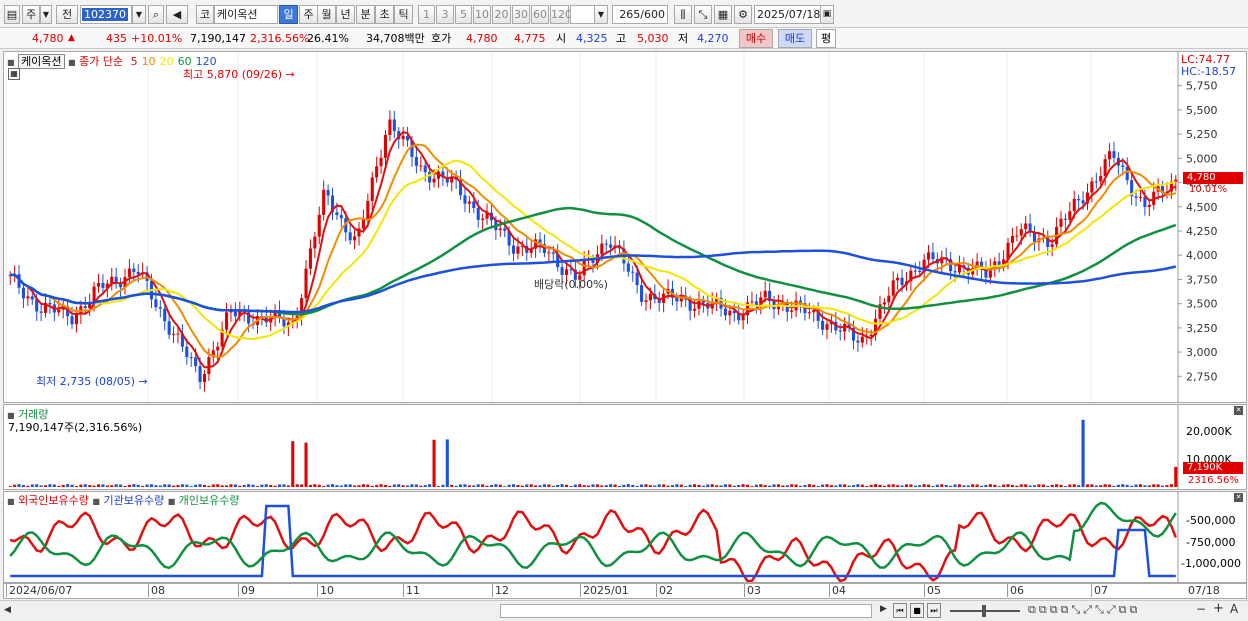 The height and width of the screenshot is (621, 1248). I want to click on timeframe-button: 주, so click(308, 14).